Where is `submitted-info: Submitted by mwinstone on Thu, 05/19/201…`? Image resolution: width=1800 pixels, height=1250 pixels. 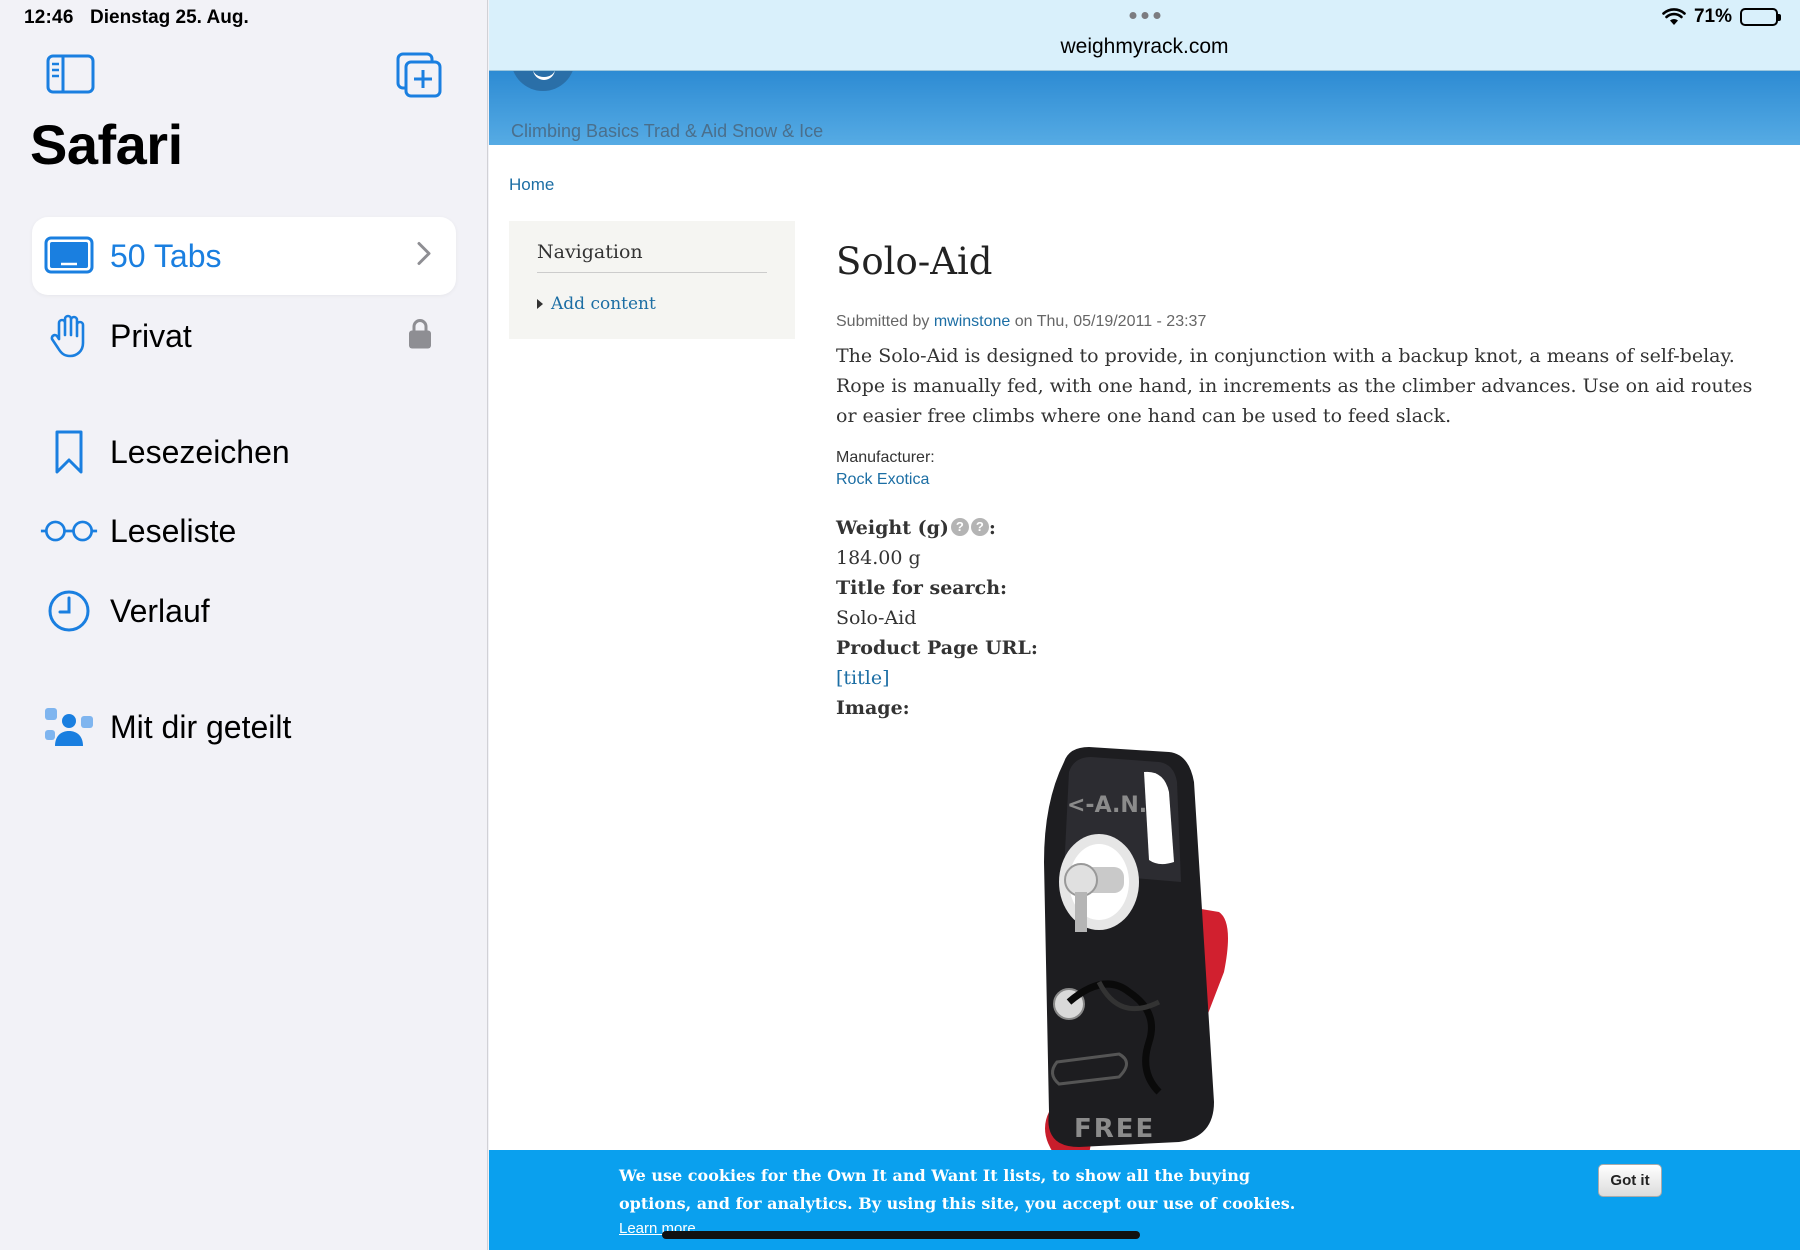
submitted-info: Submitted by mwinstone on Thu, 05/19/201… is located at coordinates (1301, 322).